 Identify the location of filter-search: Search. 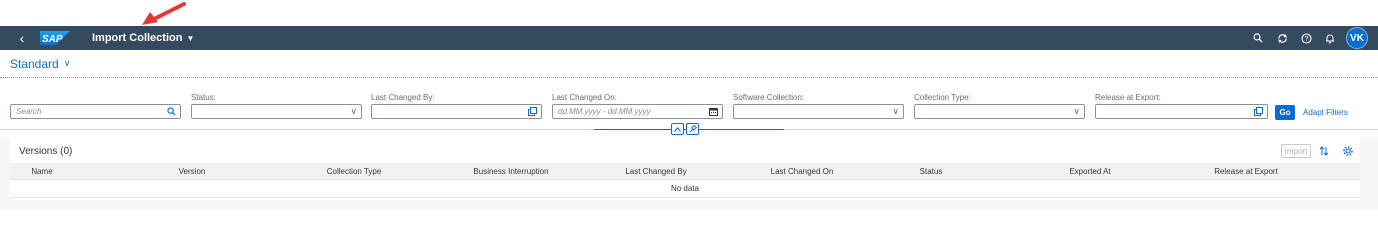
(95, 105).